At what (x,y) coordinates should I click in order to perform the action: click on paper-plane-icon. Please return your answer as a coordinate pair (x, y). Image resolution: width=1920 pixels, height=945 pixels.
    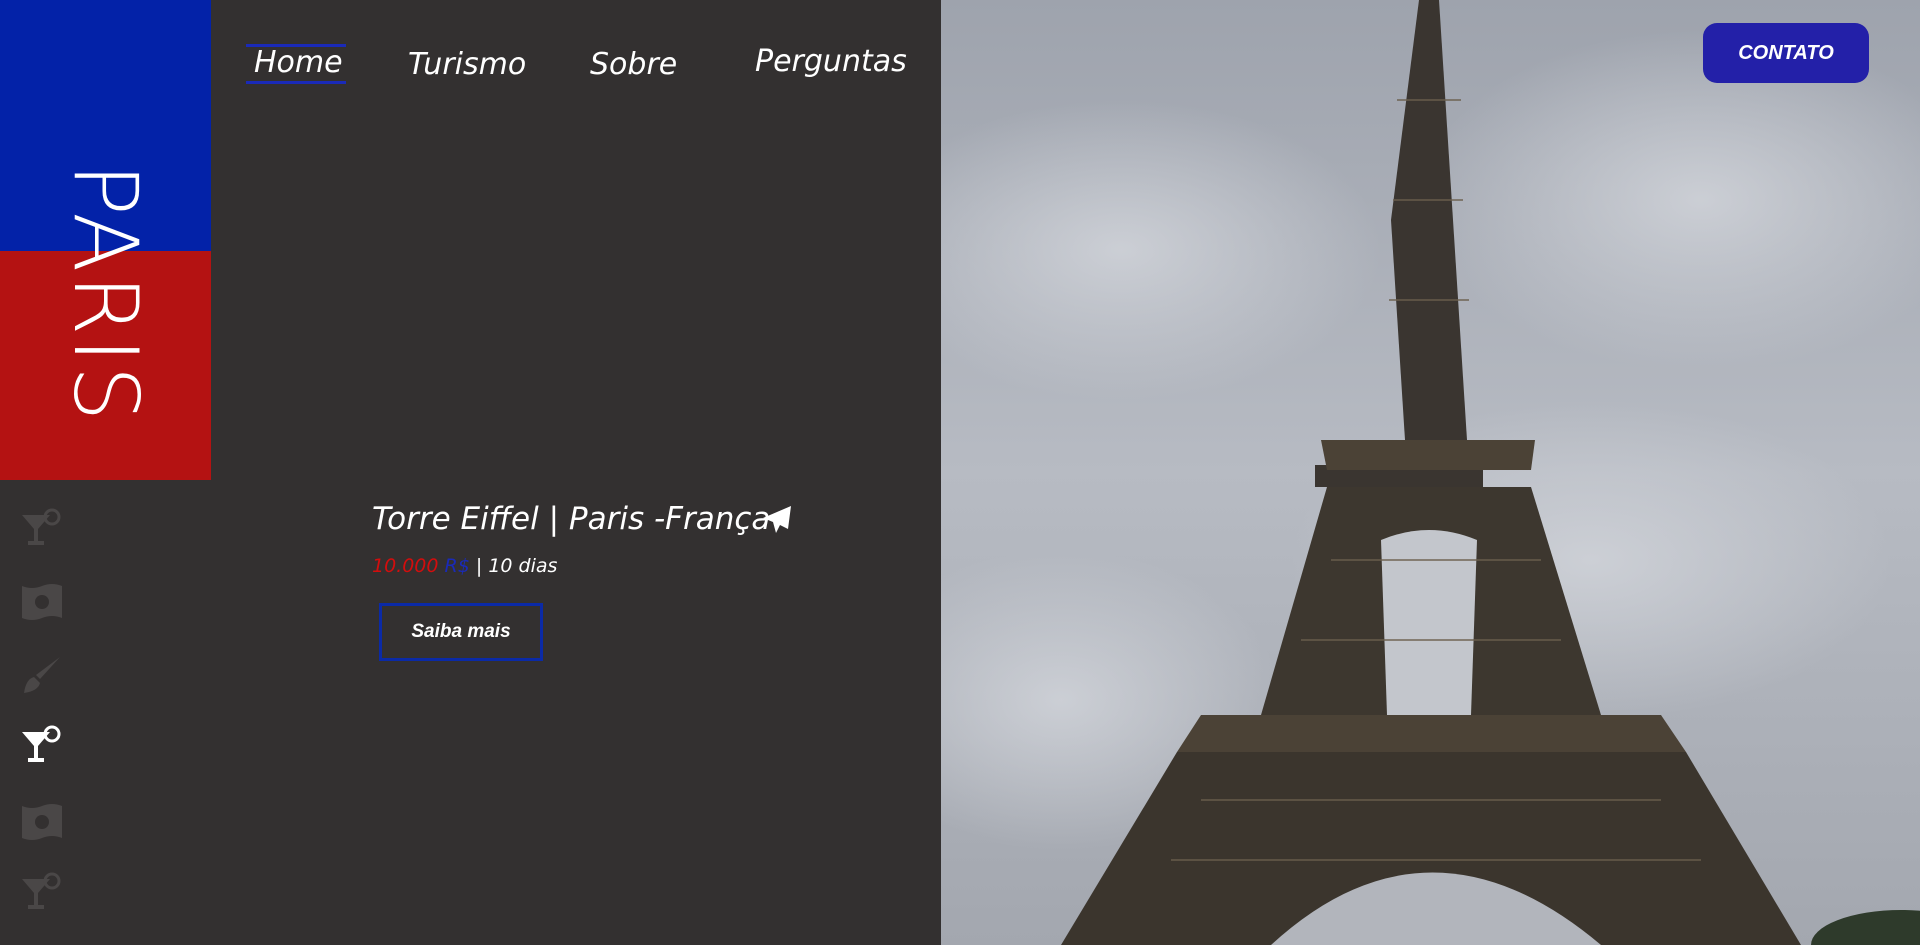
    Looking at the image, I should click on (777, 520).